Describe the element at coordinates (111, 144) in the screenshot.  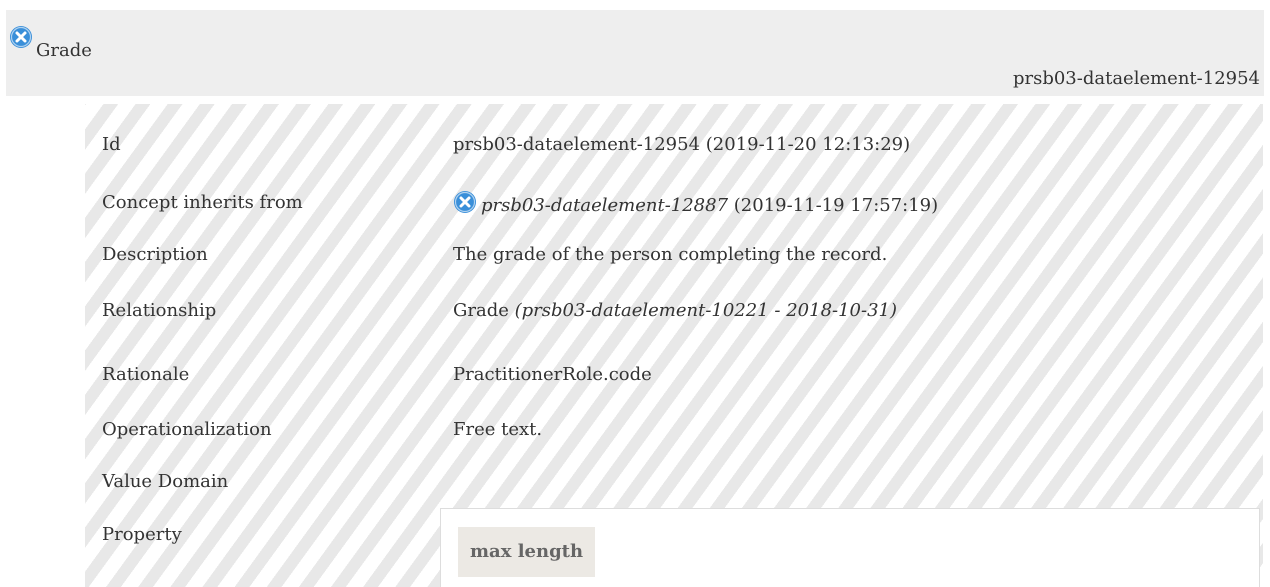
I see `id-label: Id` at that location.